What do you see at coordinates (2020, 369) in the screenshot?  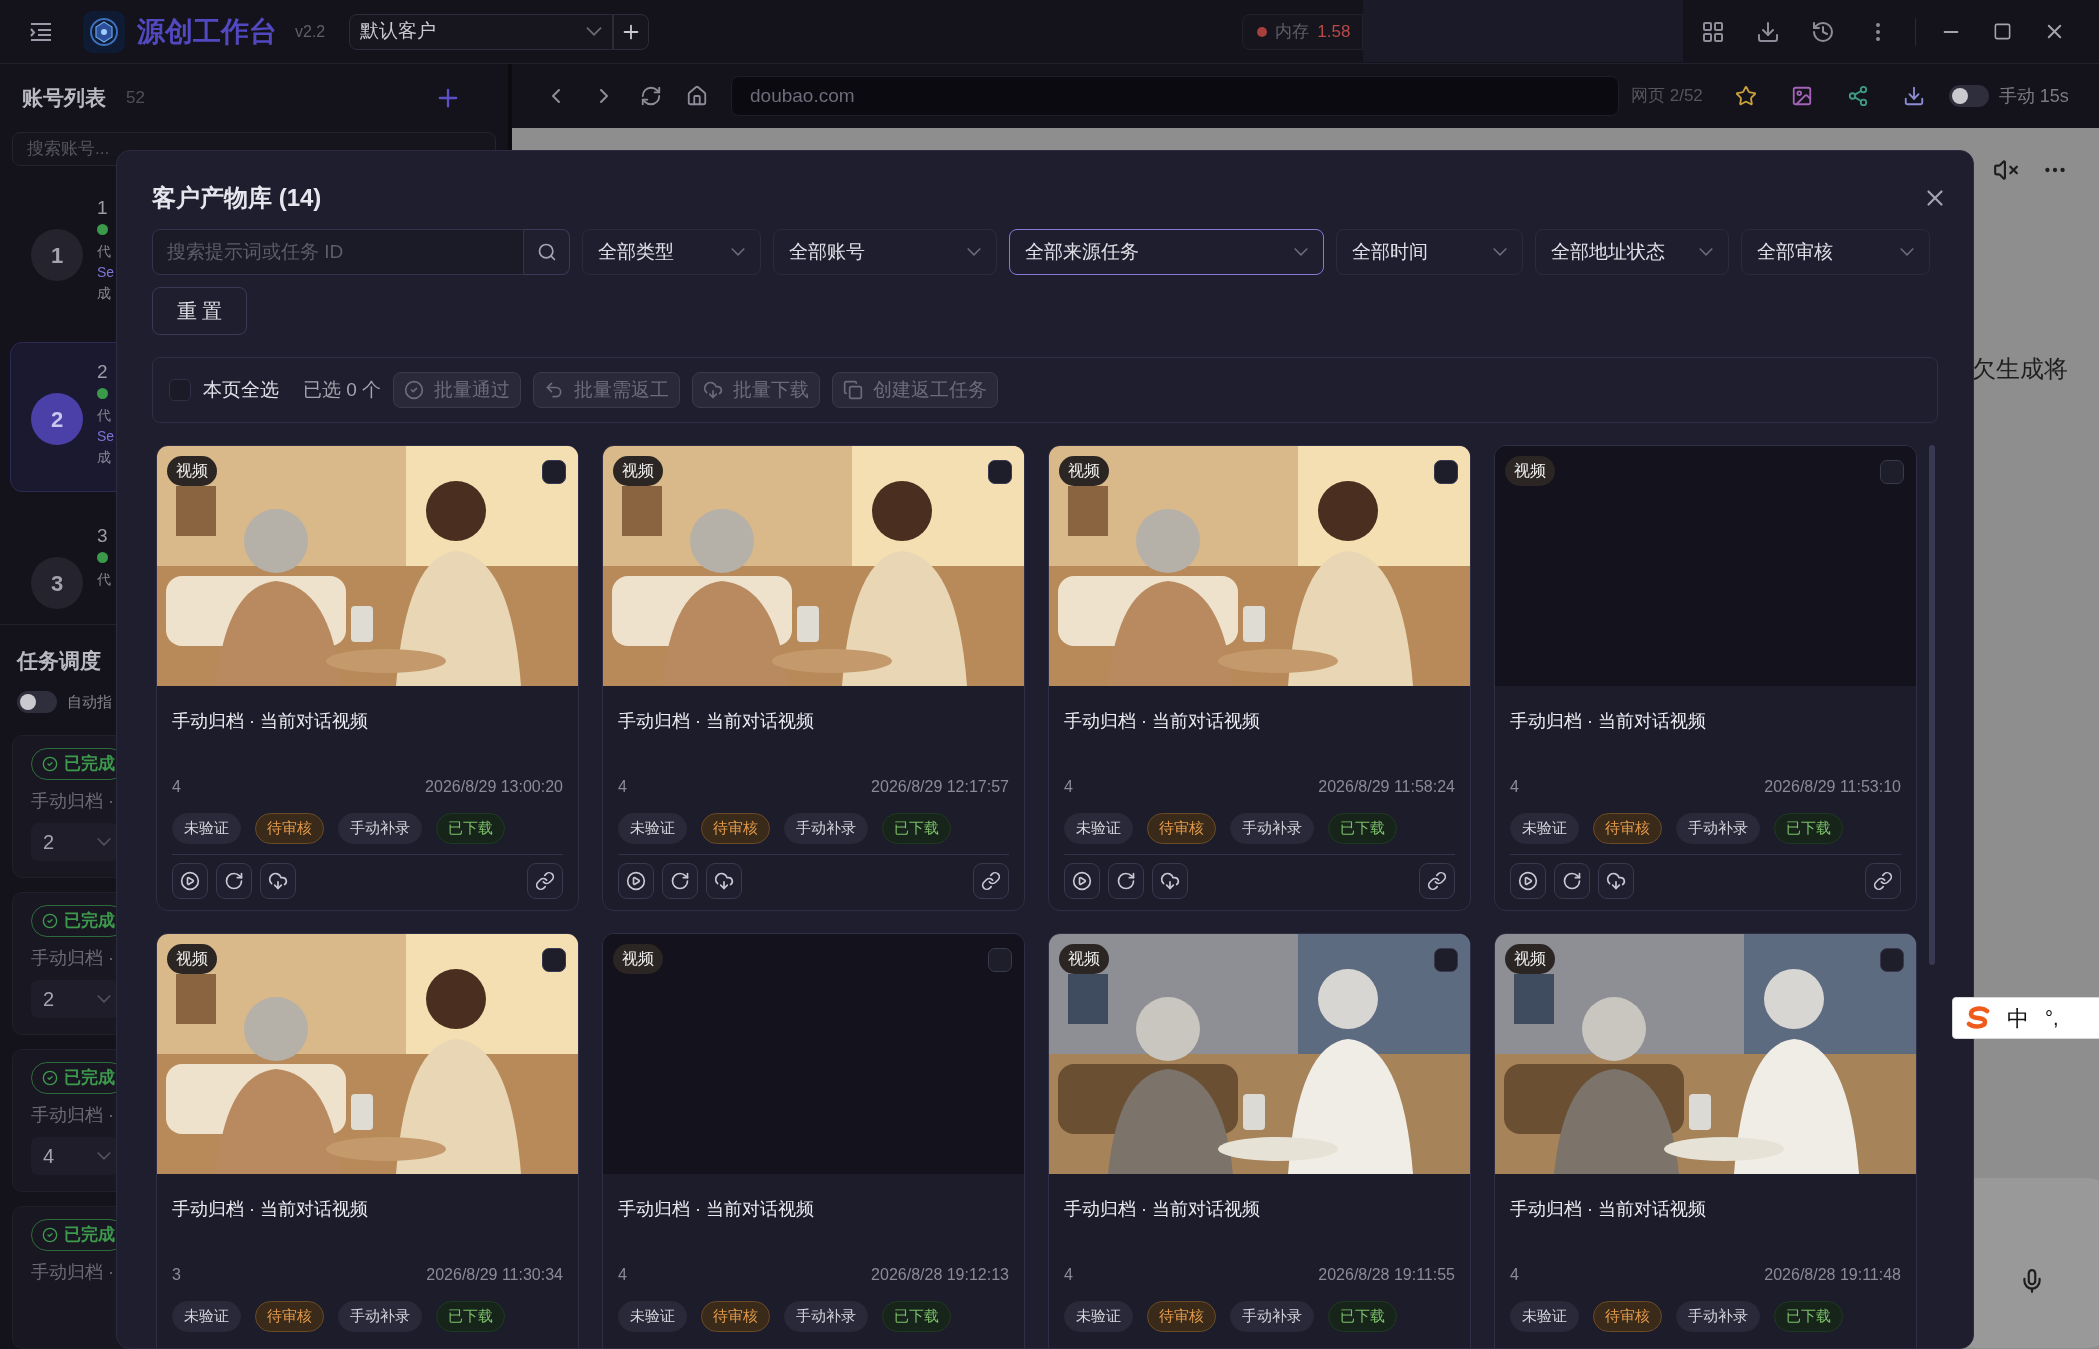 I see `page-text: 欠生成将` at bounding box center [2020, 369].